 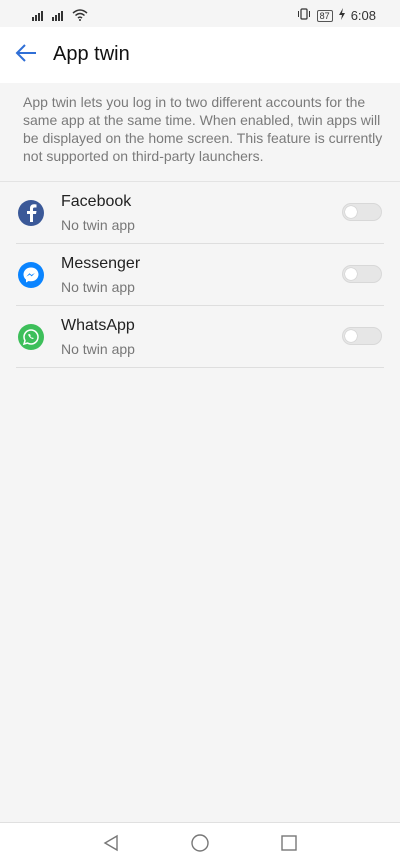 I want to click on whatsapp-icon, so click(x=31, y=337).